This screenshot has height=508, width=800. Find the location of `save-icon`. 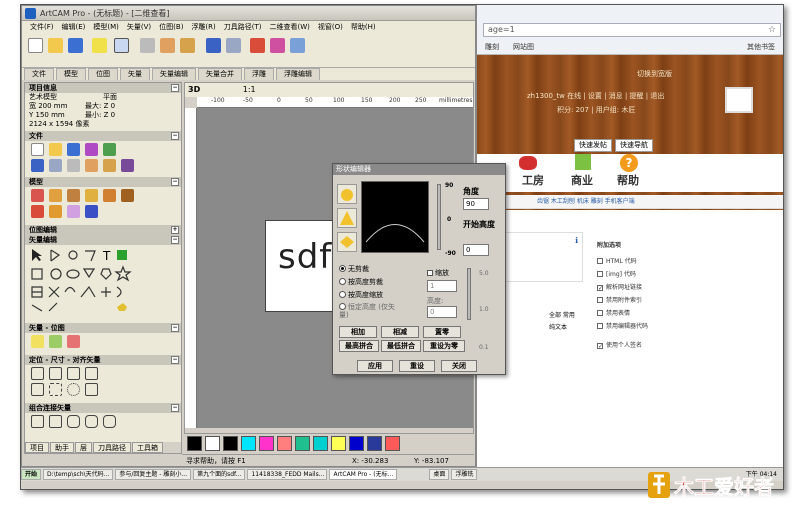

save-icon is located at coordinates (73, 149).